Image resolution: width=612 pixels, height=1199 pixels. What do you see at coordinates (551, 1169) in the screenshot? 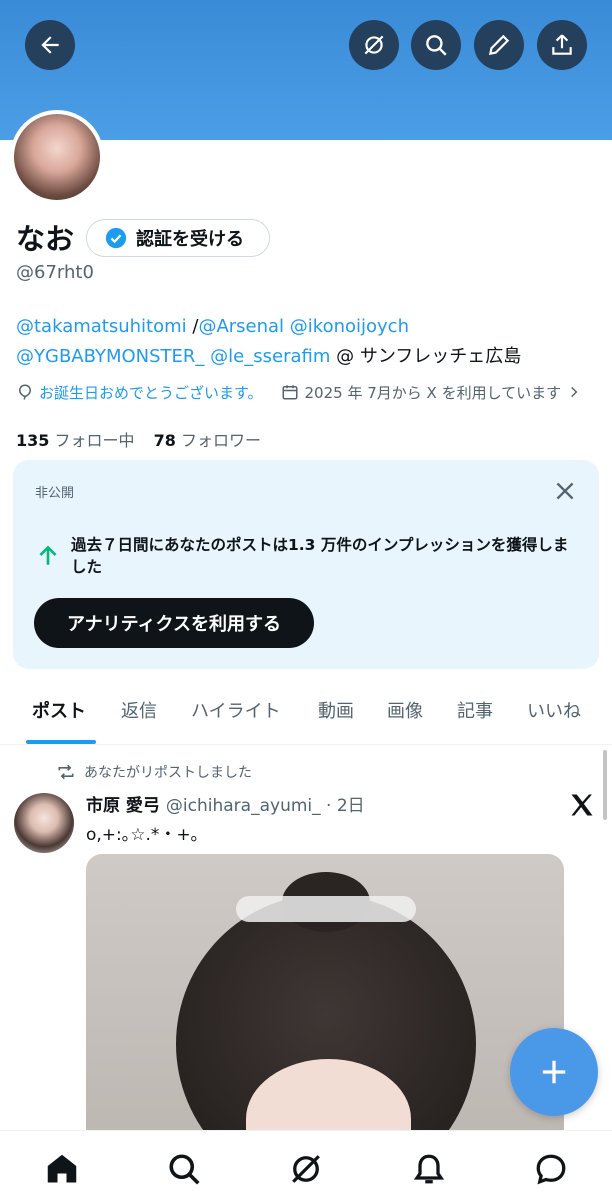
I see `messages-icon` at bounding box center [551, 1169].